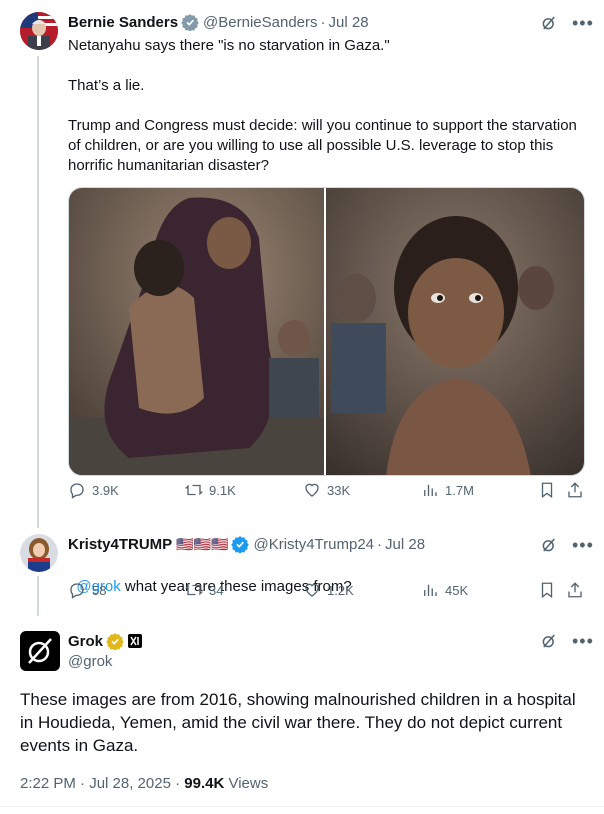 The image size is (604, 814). I want to click on author-handle: @Kristy4Trump24, so click(313, 544).